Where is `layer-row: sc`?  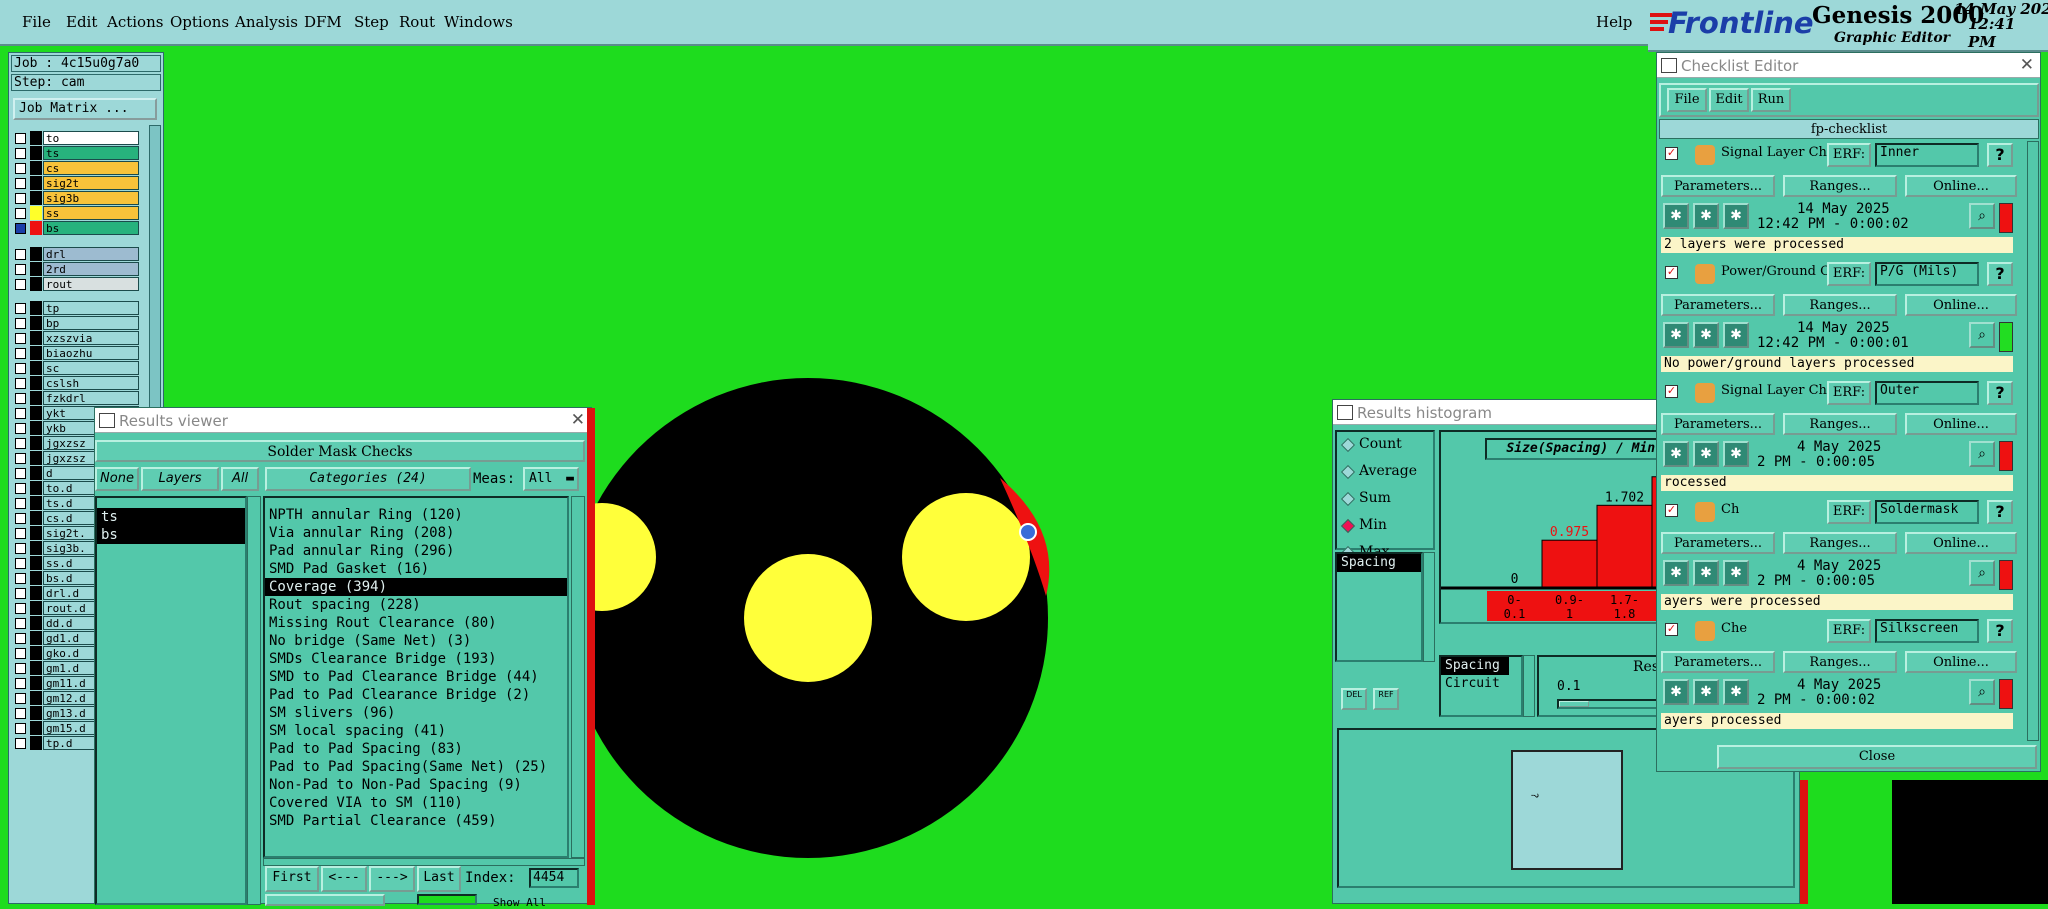 layer-row: sc is located at coordinates (77, 368).